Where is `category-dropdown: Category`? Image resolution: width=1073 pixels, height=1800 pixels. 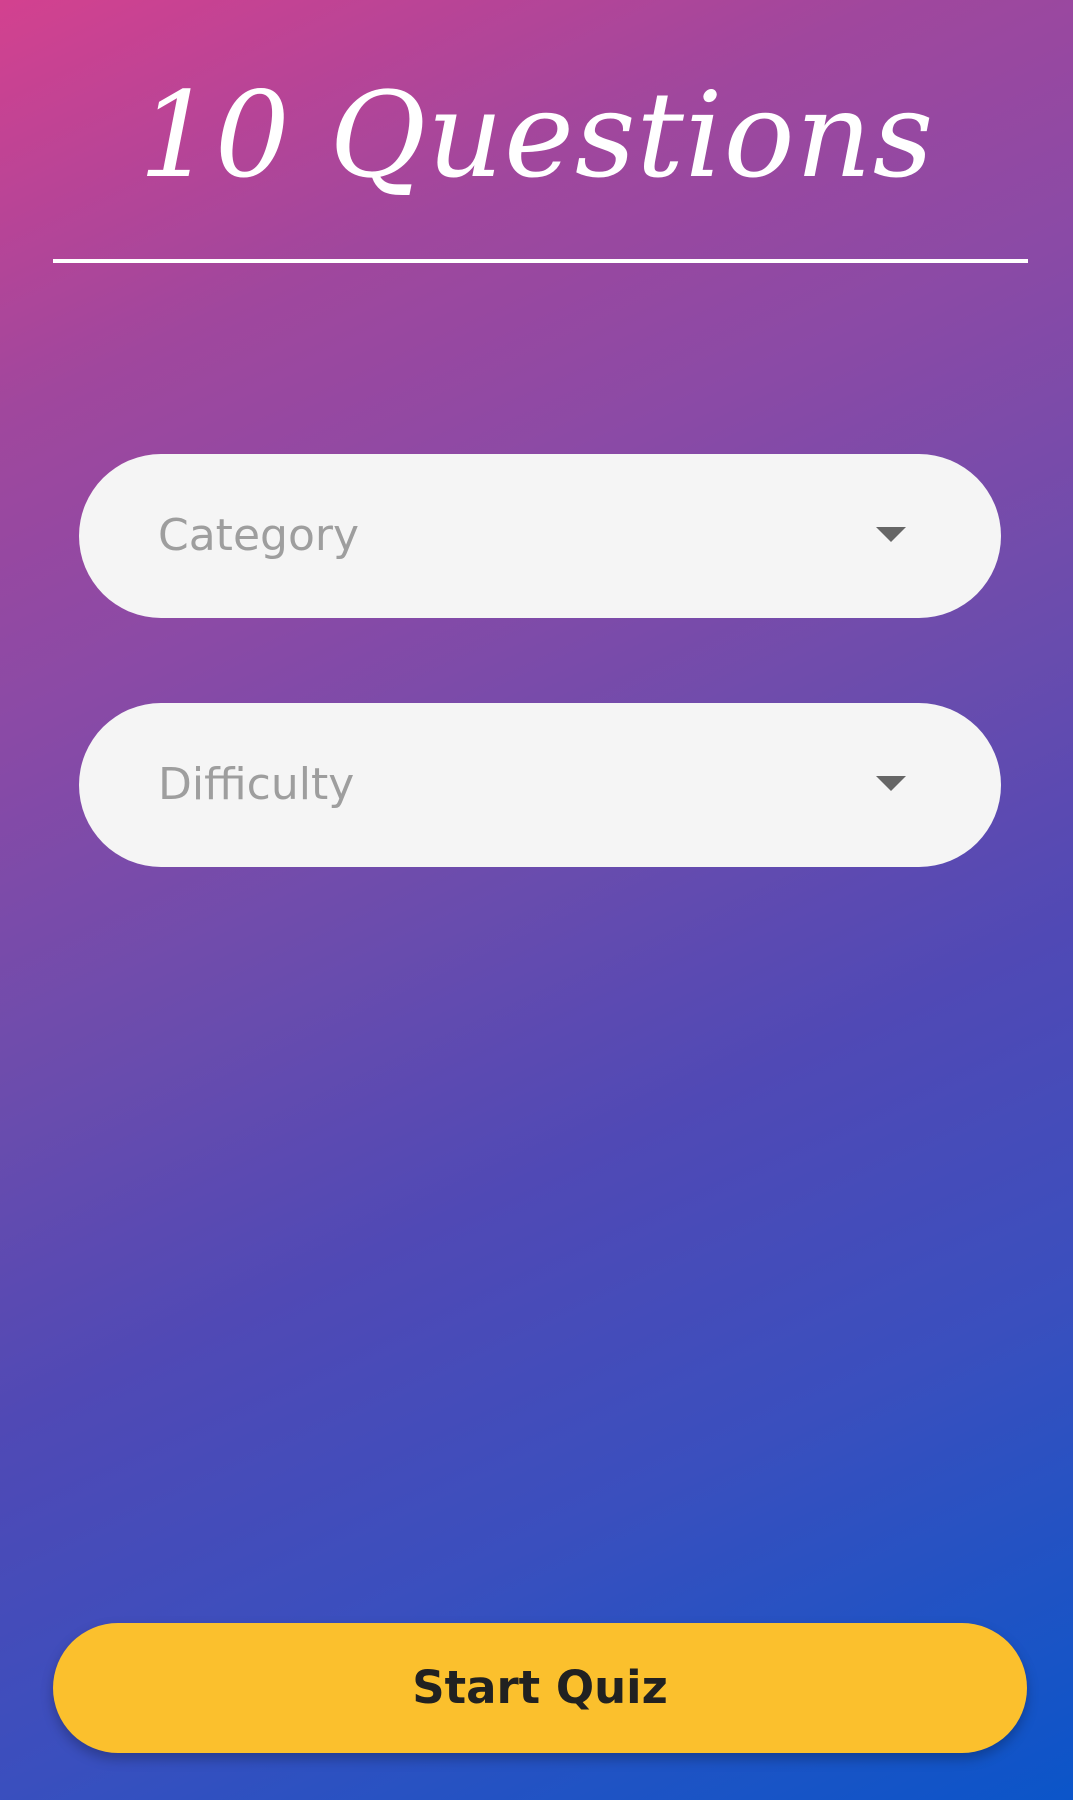 category-dropdown: Category is located at coordinates (540, 536).